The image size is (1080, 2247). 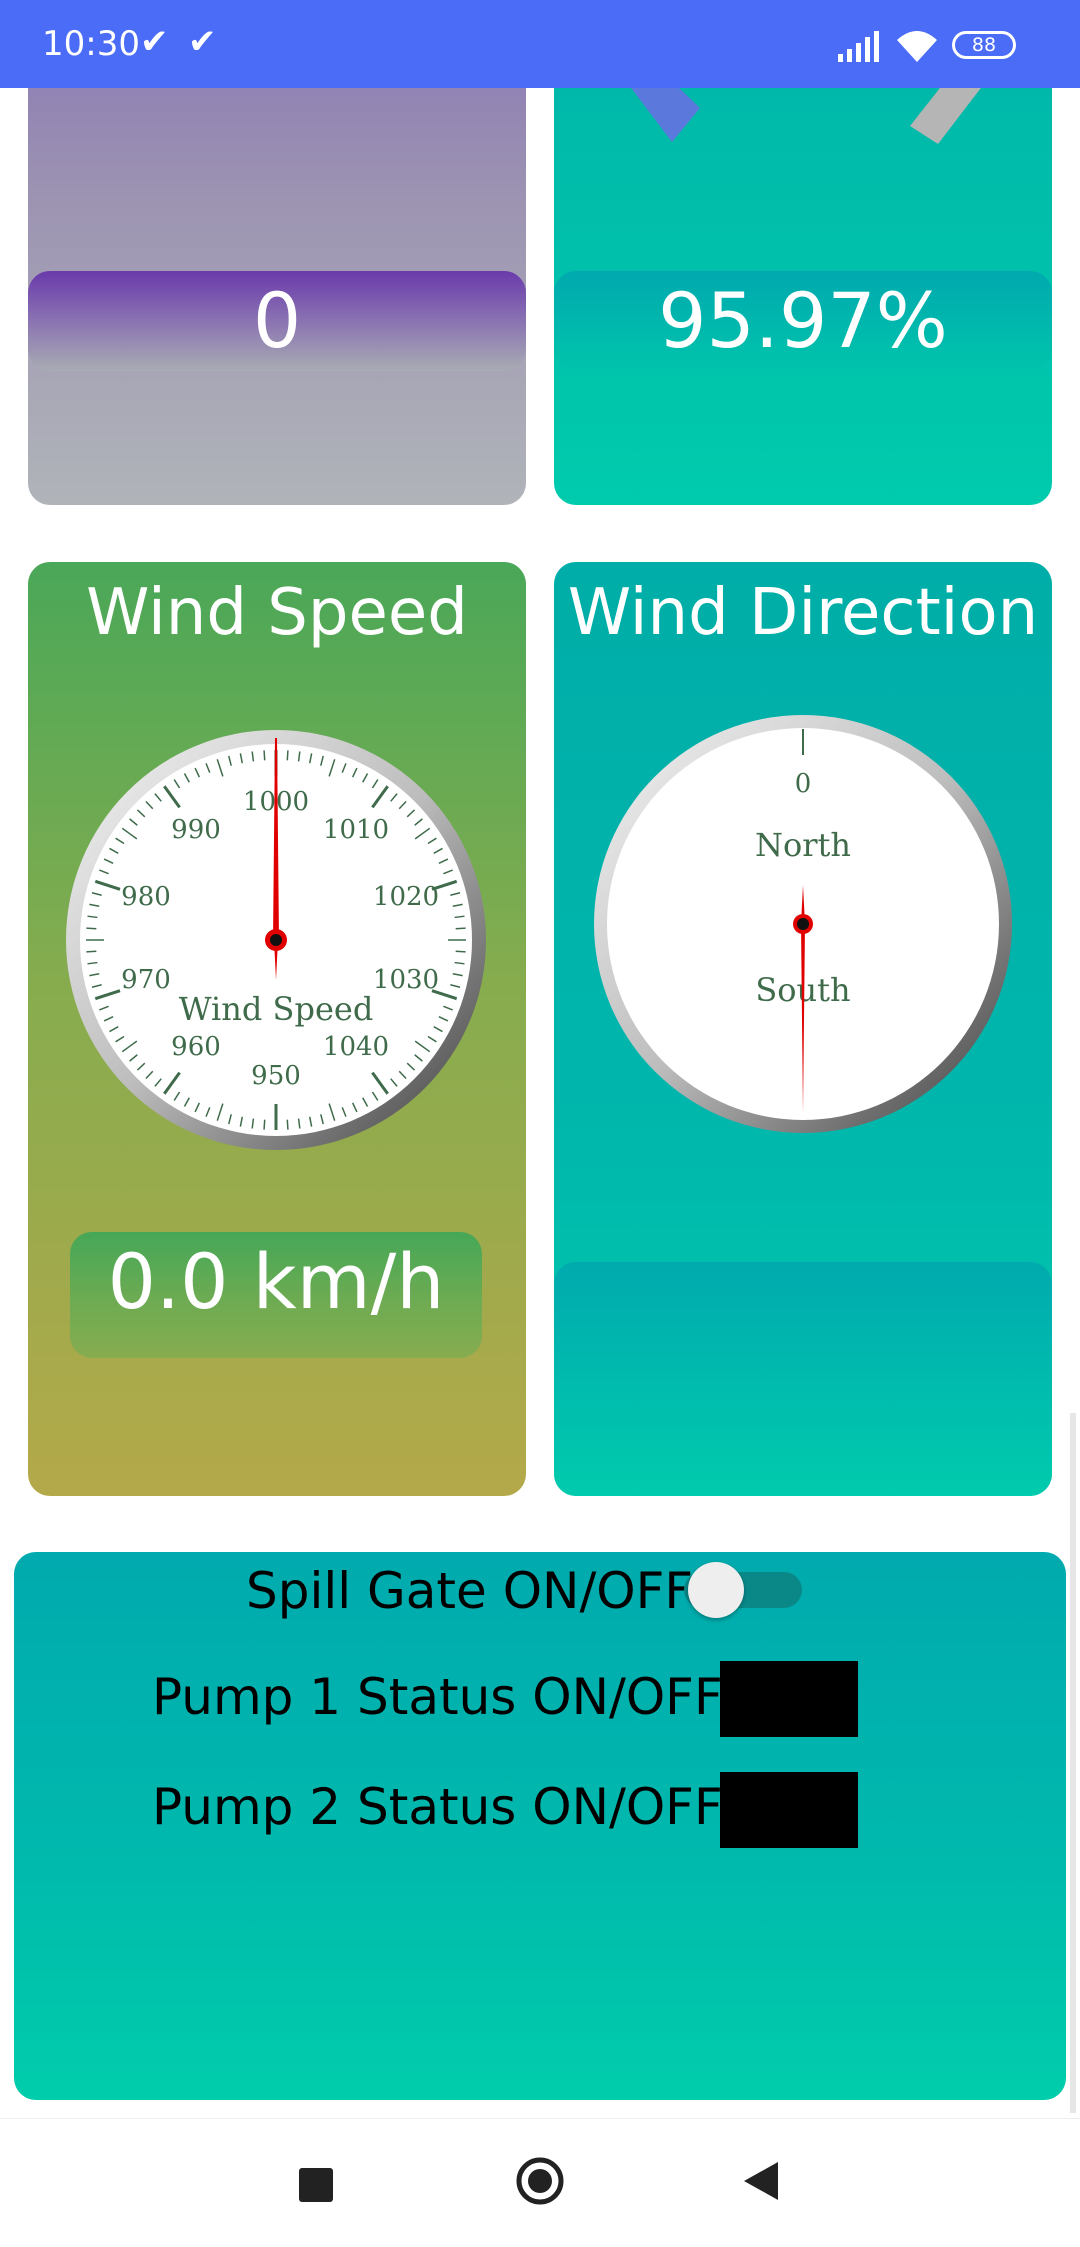 What do you see at coordinates (1073, 1763) in the screenshot?
I see `scrollbar` at bounding box center [1073, 1763].